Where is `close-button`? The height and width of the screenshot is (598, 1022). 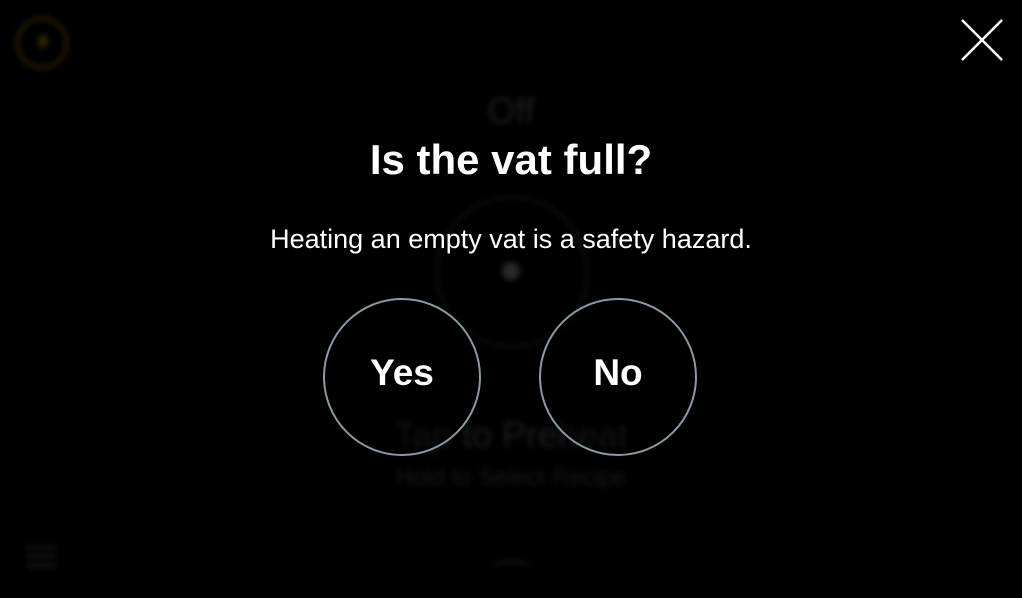 close-button is located at coordinates (982, 40).